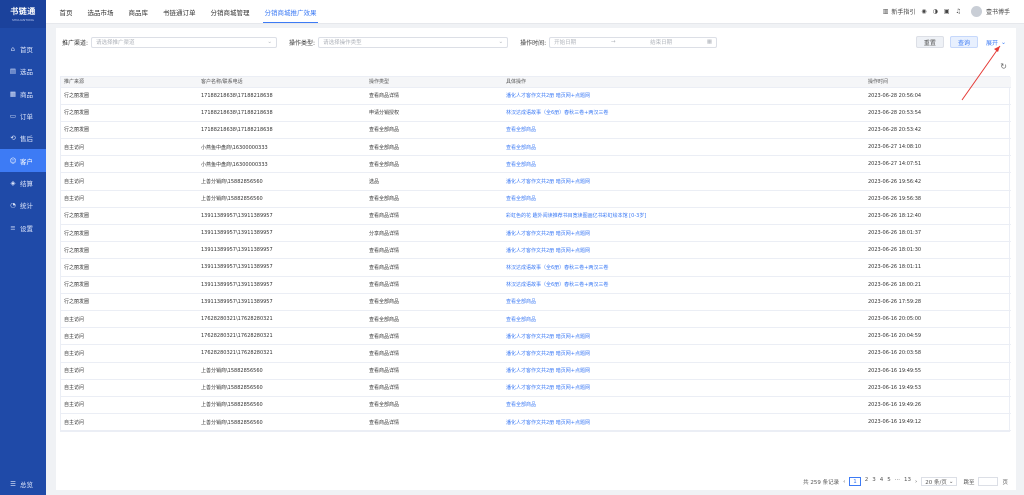  Describe the element at coordinates (938, 319) in the screenshot. I see `table-cell: 2023-06-16 20:05:00` at that location.